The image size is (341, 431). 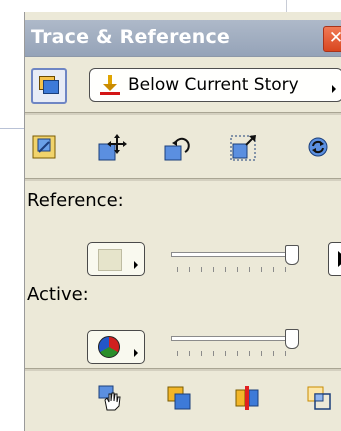 What do you see at coordinates (49, 86) in the screenshot?
I see `layer-toggle-button` at bounding box center [49, 86].